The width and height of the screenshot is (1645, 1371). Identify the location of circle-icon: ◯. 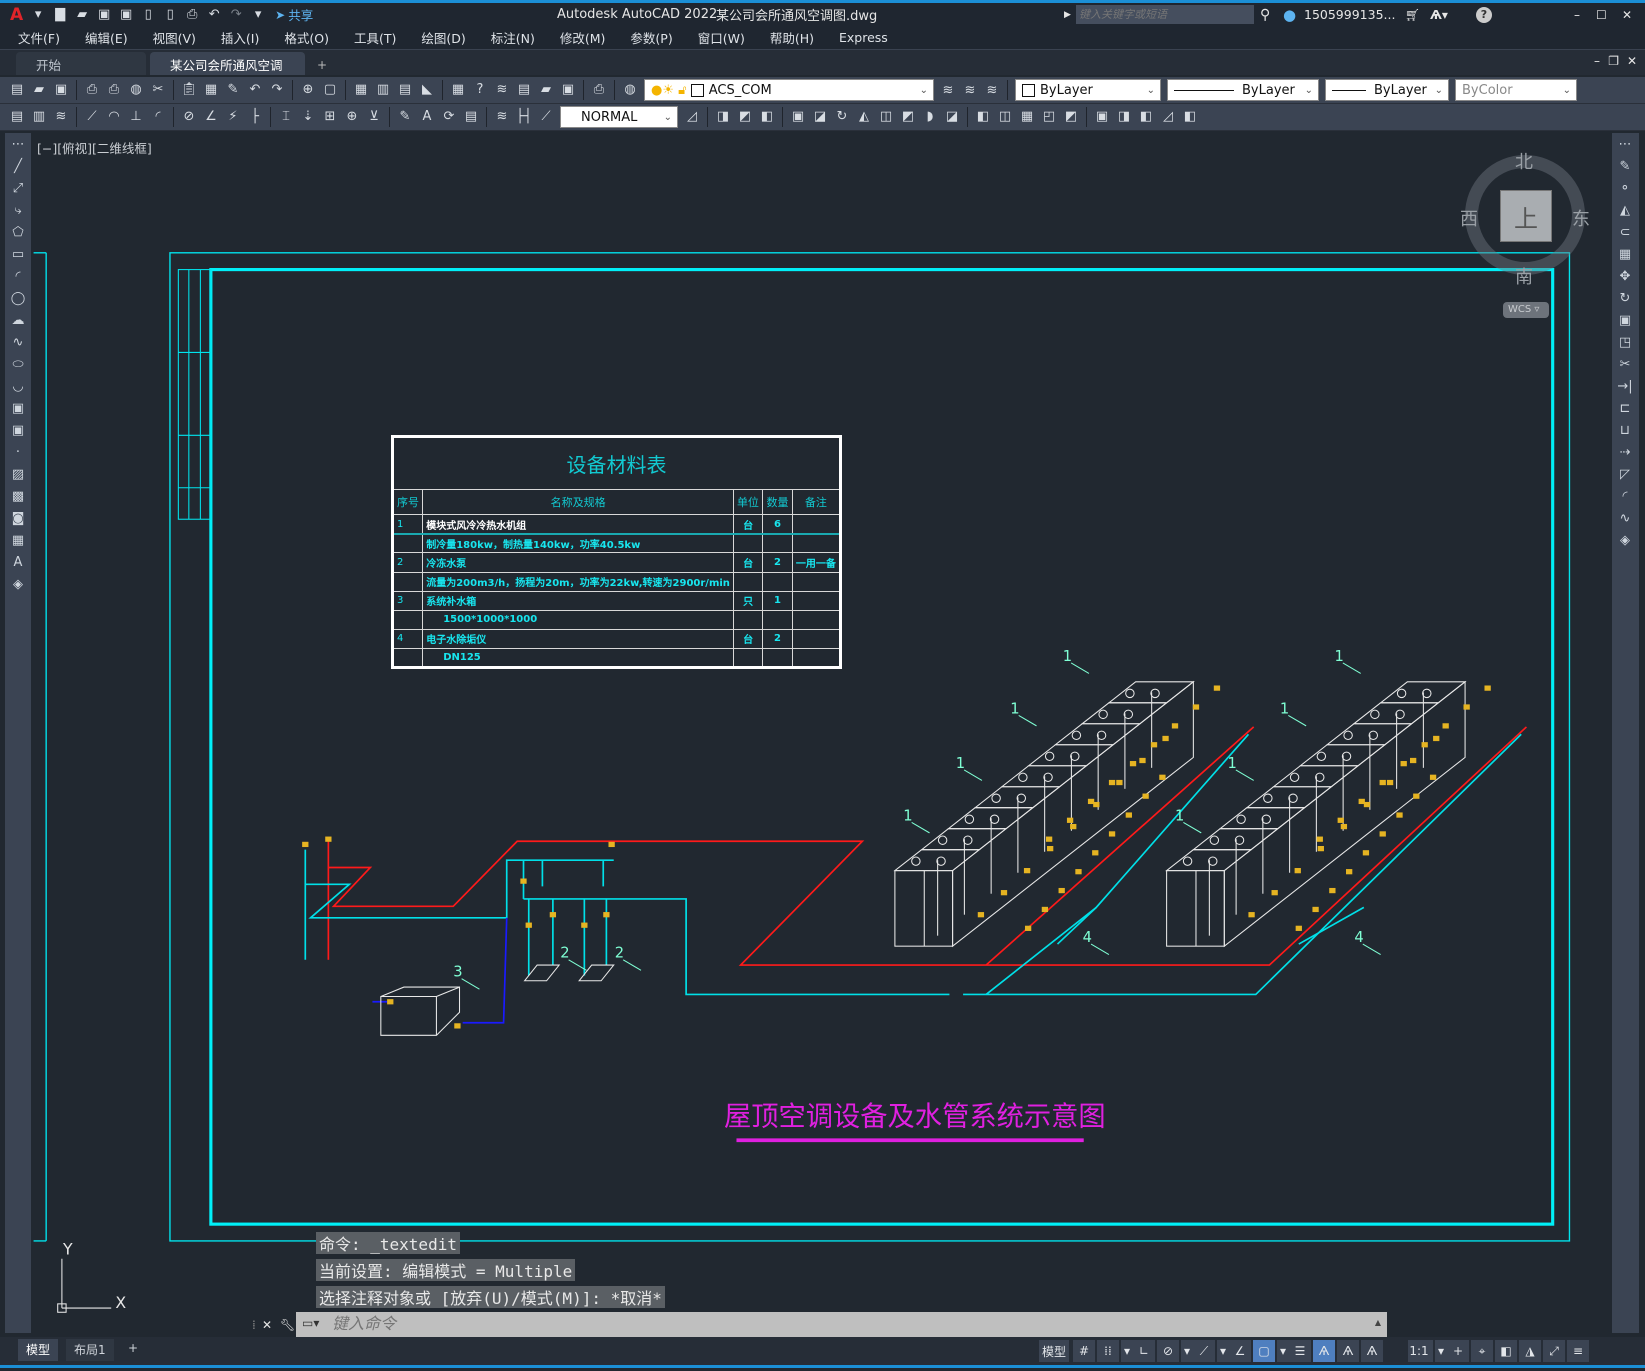
(18, 298).